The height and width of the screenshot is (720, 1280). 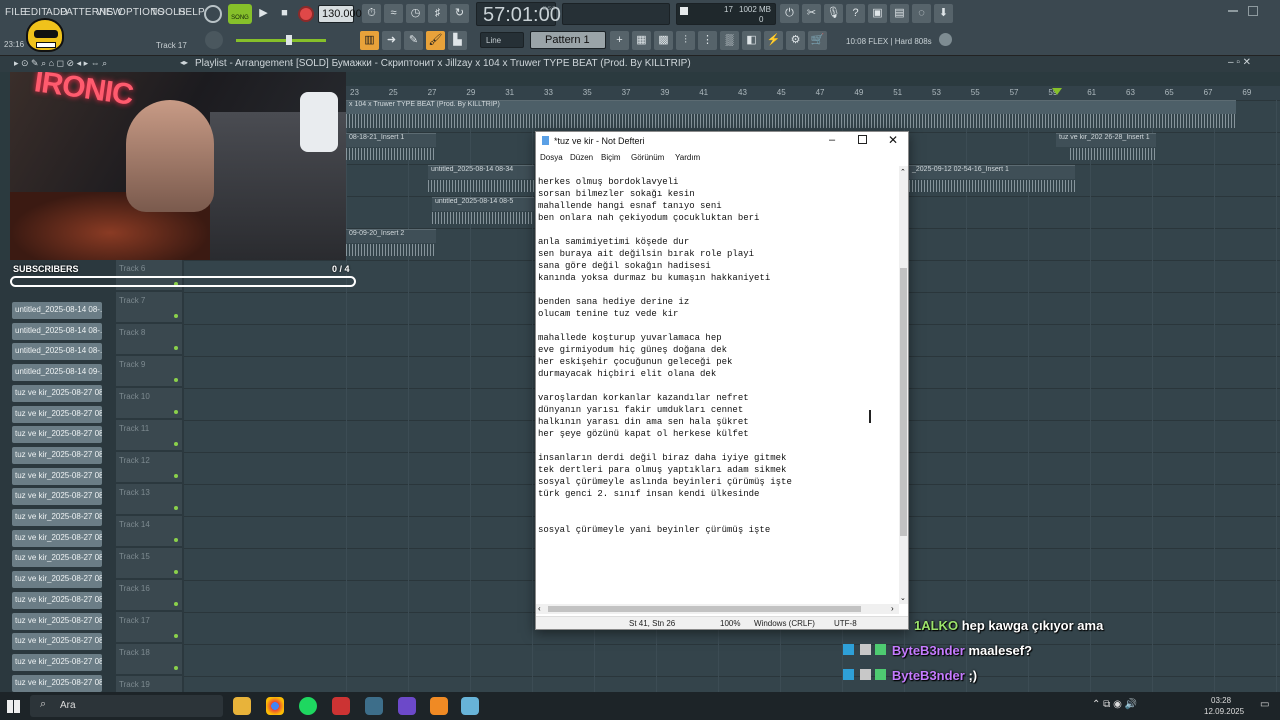 I want to click on system-tray-icons: ⌃ ⧉ ◉ 🔊, so click(x=1114, y=704).